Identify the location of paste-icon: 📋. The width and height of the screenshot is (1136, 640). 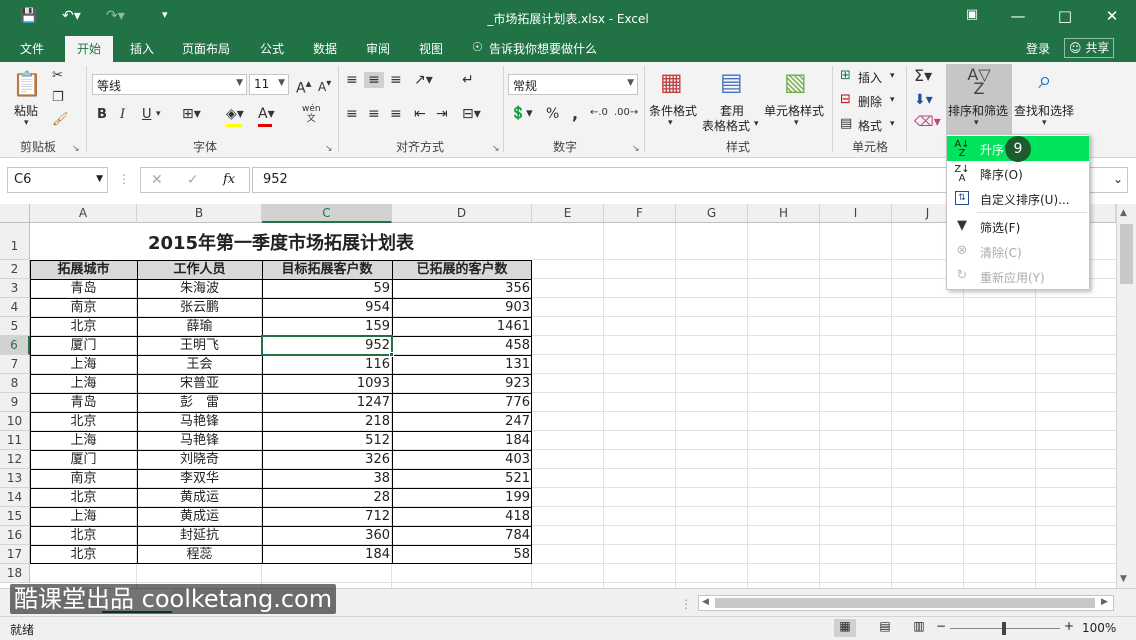
(27, 84).